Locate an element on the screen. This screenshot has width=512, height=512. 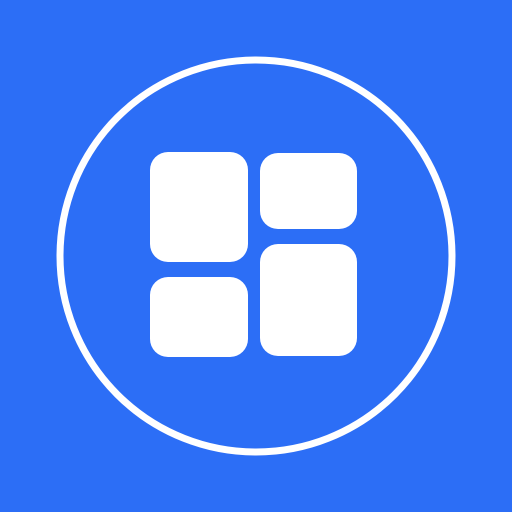
tile-bottom-left is located at coordinates (199, 317).